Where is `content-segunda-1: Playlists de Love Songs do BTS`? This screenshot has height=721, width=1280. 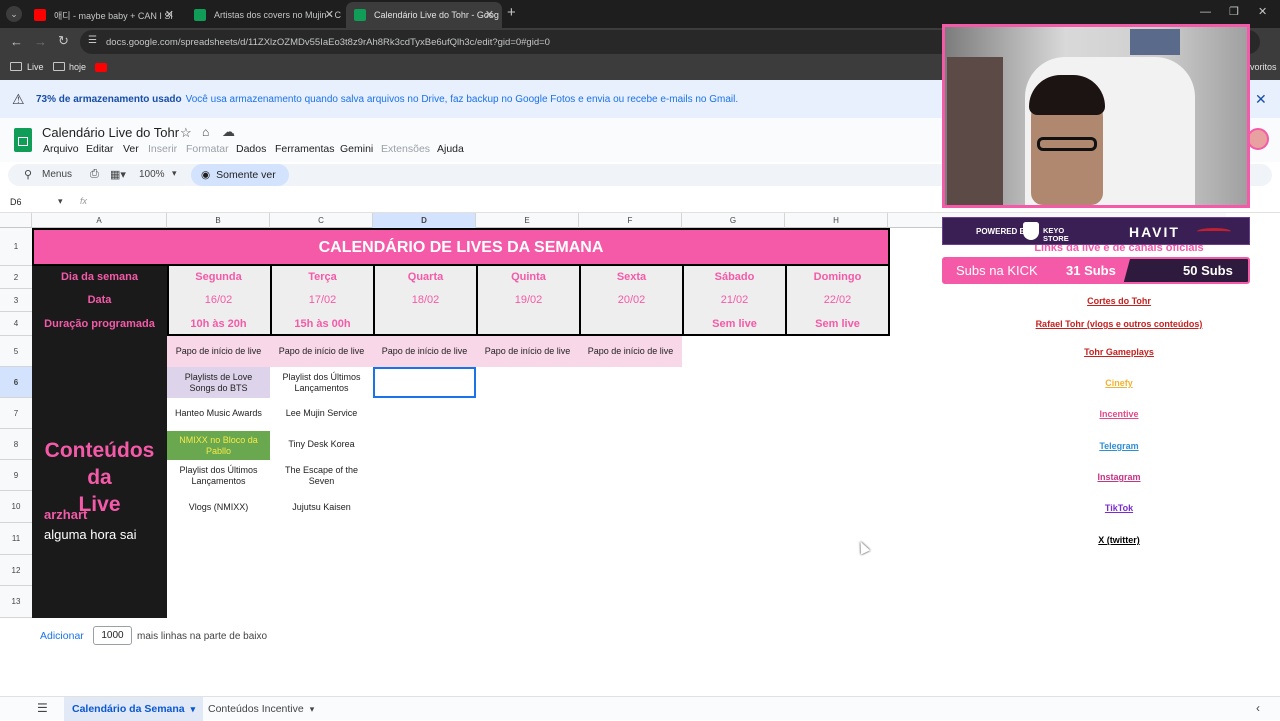
content-segunda-1: Playlists de Love Songs do BTS is located at coordinates (218, 382).